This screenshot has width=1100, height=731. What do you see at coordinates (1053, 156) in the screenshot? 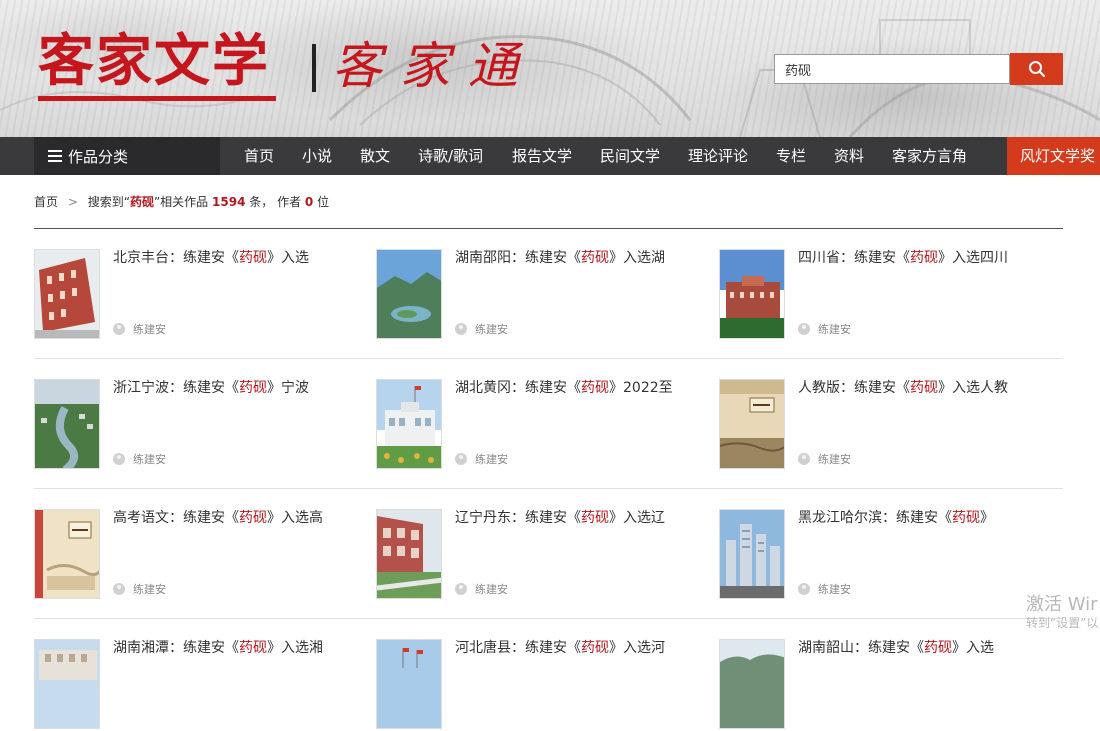
I see `nav-item-award: 风灯文学奖` at bounding box center [1053, 156].